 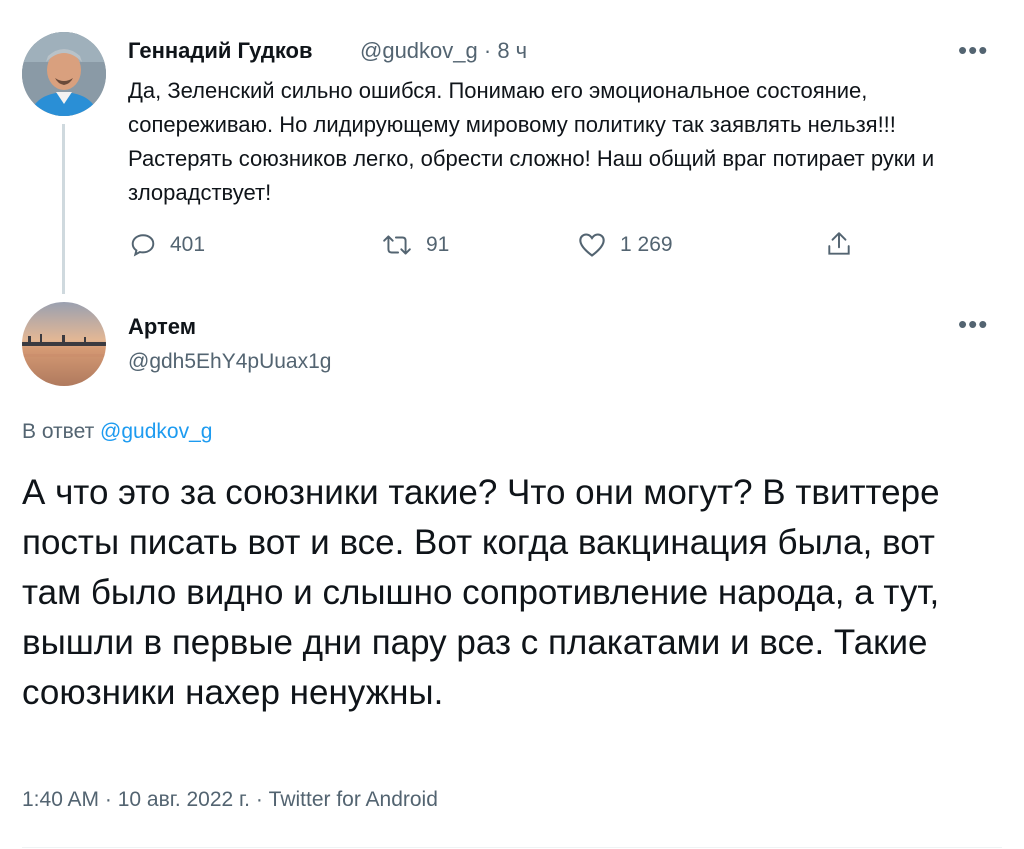 I want to click on heart-icon, so click(x=592, y=245).